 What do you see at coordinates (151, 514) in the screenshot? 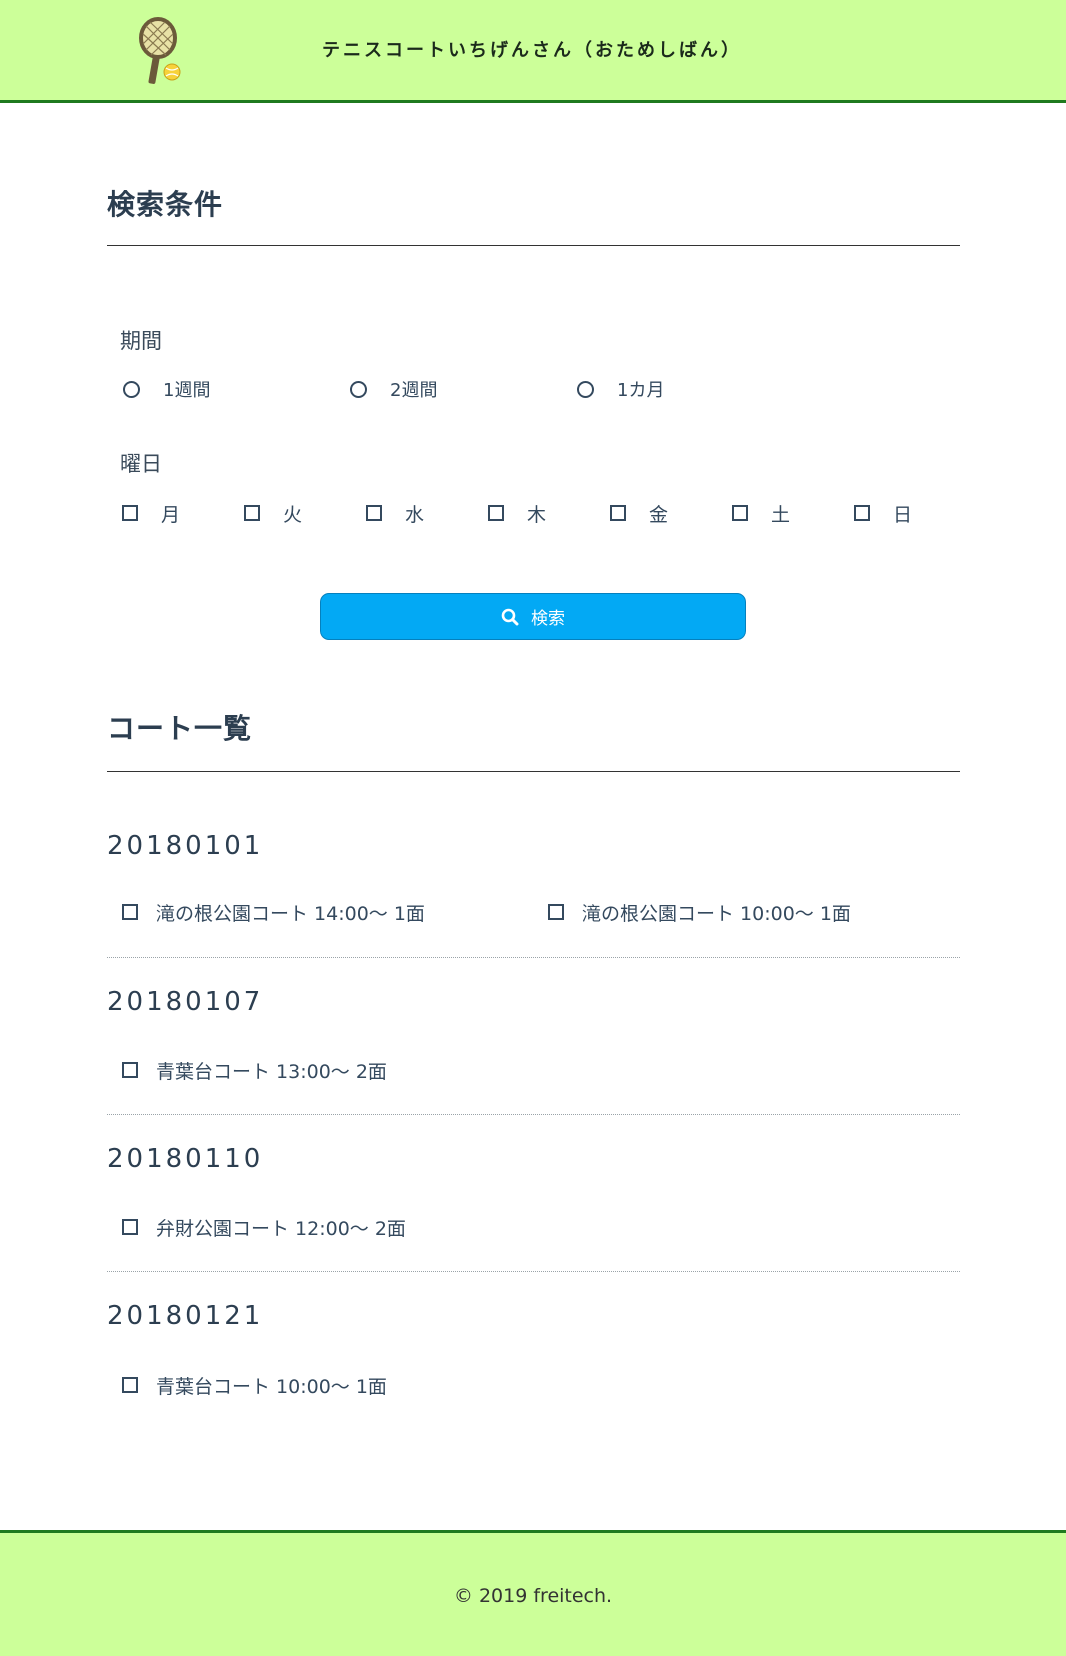
I see `weekday-checkbox-mon: 月` at bounding box center [151, 514].